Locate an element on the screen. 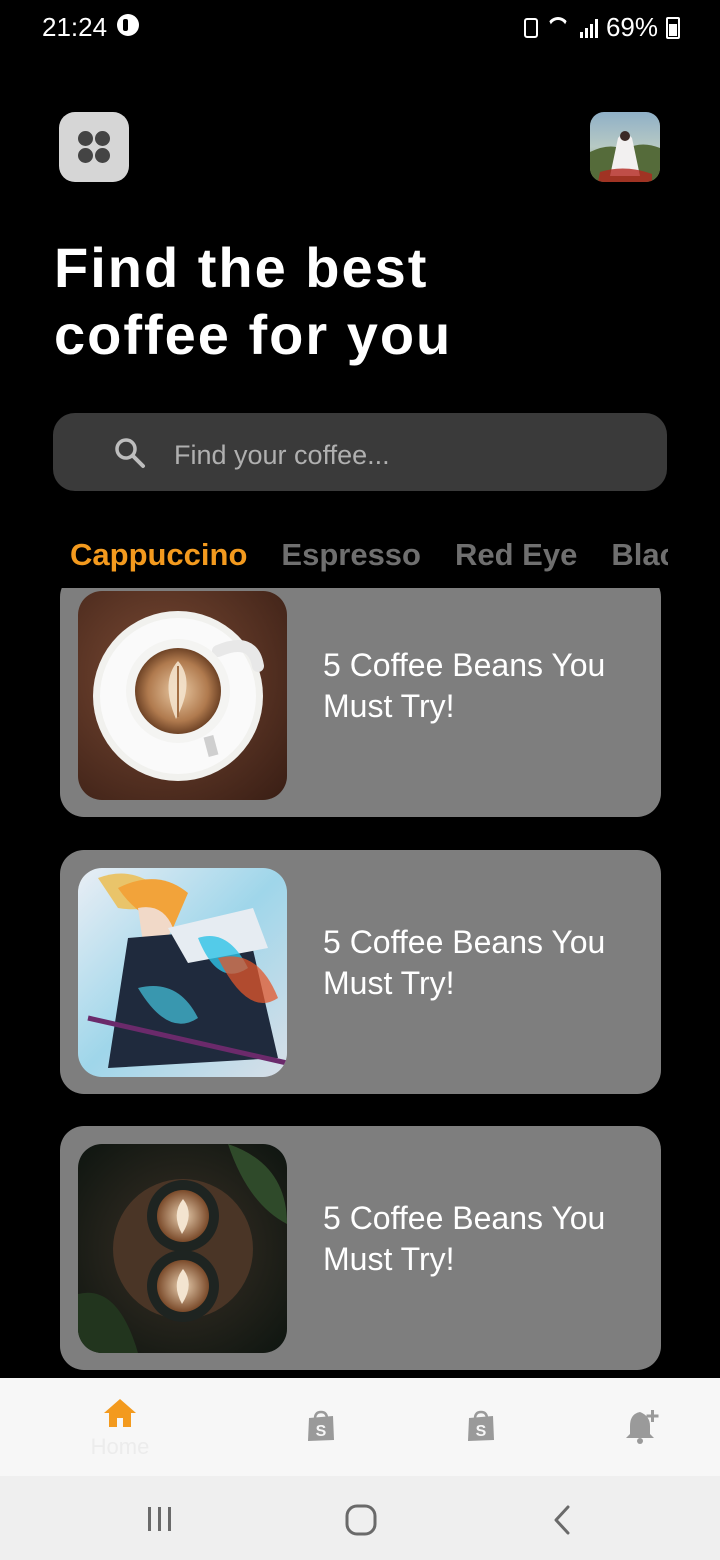 Image resolution: width=720 pixels, height=1560 pixels. nav-home-label: Home is located at coordinates (120, 1446).